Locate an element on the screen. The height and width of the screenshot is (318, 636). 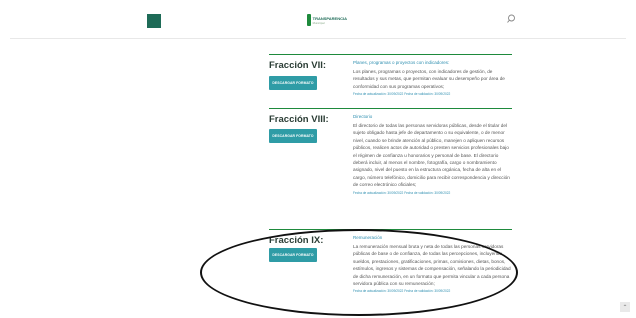
logo-mark-icon is located at coordinates (309, 20).